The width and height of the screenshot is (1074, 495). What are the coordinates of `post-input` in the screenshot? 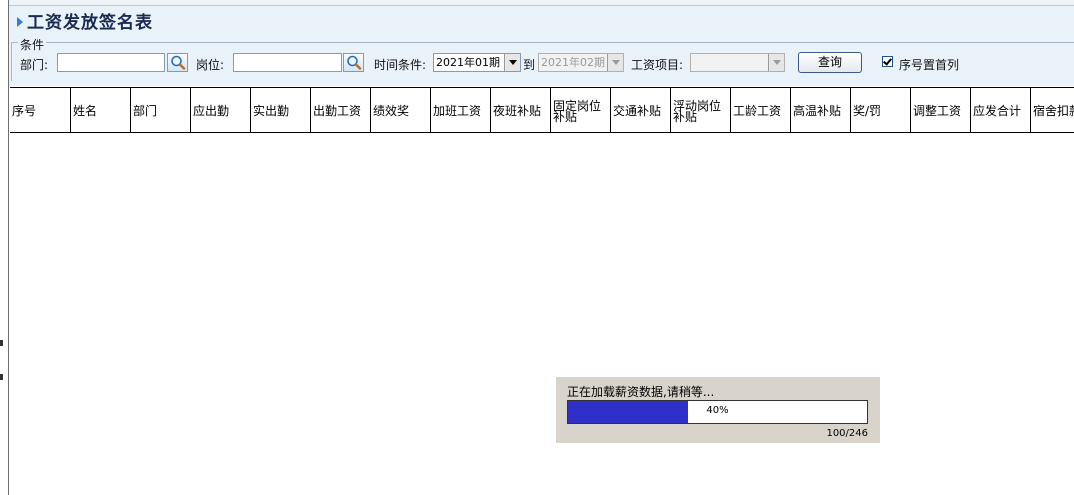 It's located at (287, 62).